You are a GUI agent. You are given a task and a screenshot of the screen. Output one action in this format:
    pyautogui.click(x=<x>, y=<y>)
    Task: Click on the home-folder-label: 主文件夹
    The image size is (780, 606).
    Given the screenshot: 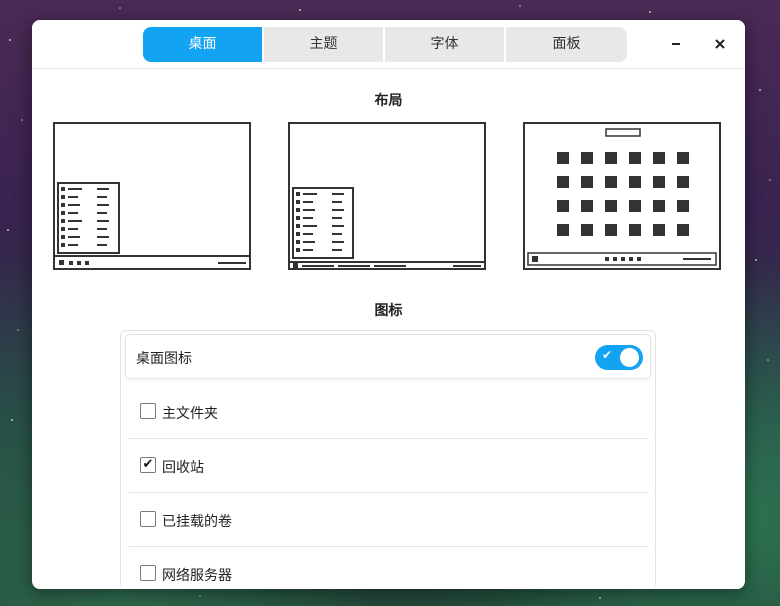 What is the action you would take?
    pyautogui.click(x=190, y=414)
    